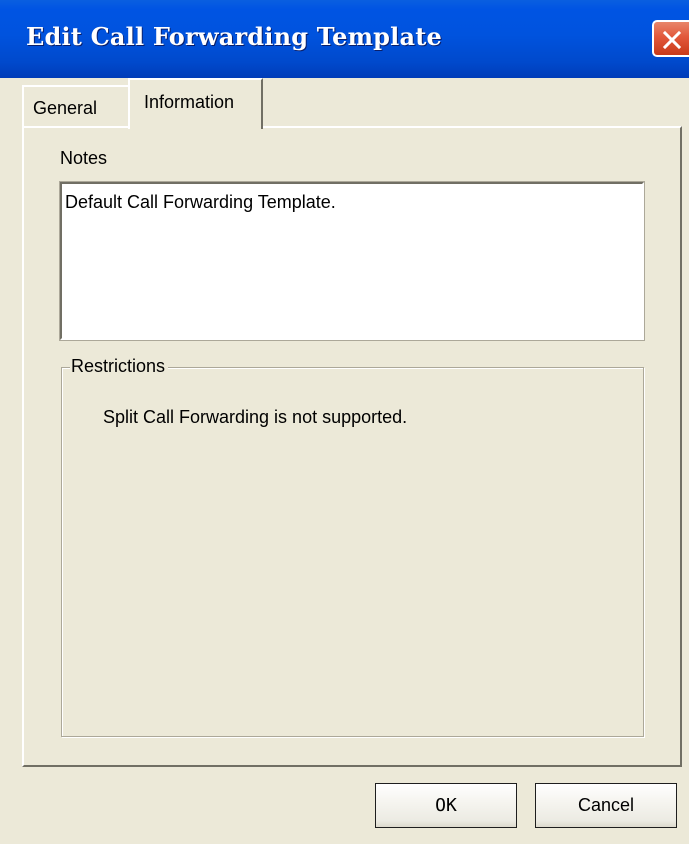 This screenshot has height=844, width=689. I want to click on ok-button: OK, so click(446, 805).